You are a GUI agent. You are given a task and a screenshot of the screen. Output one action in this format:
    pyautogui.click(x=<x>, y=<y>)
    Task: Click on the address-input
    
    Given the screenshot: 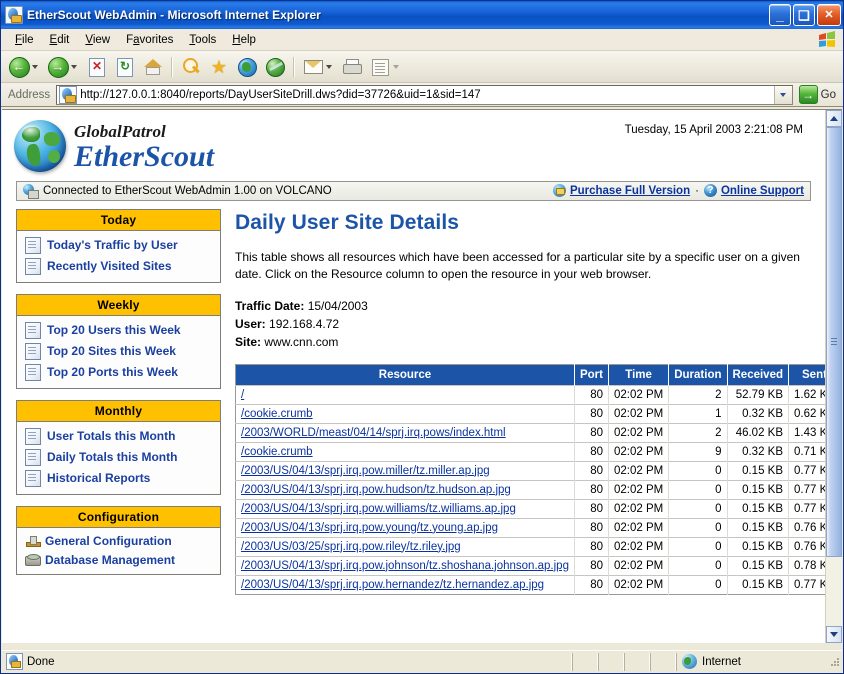 What is the action you would take?
    pyautogui.click(x=427, y=94)
    